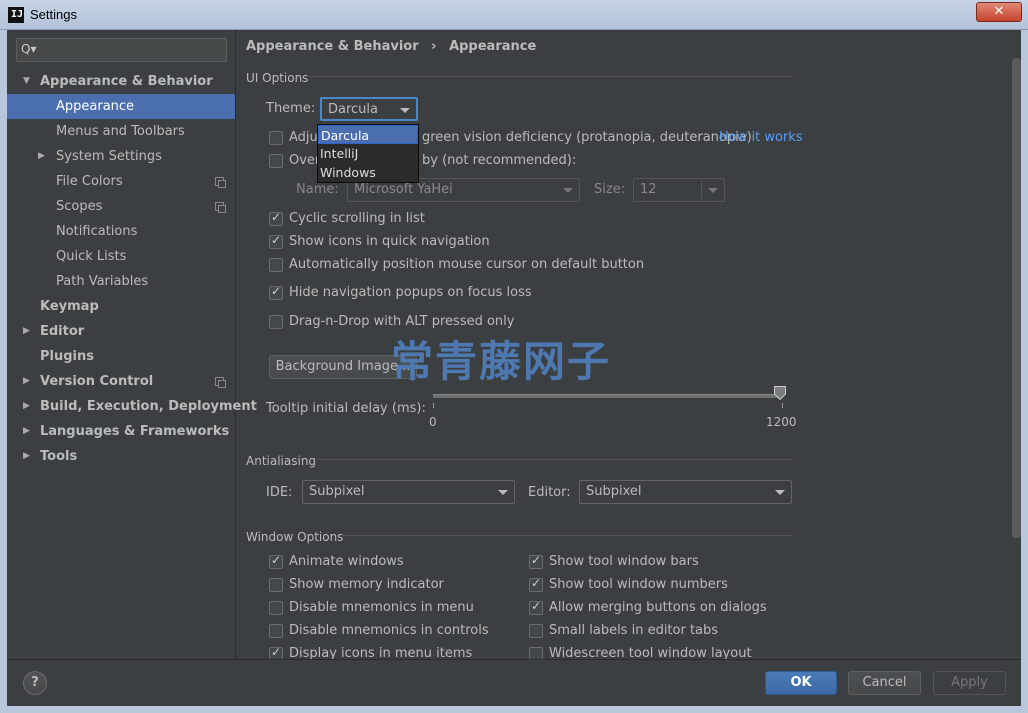 The width and height of the screenshot is (1028, 713). Describe the element at coordinates (102, 281) in the screenshot. I see `sidebar-item-label: Path Variables` at that location.